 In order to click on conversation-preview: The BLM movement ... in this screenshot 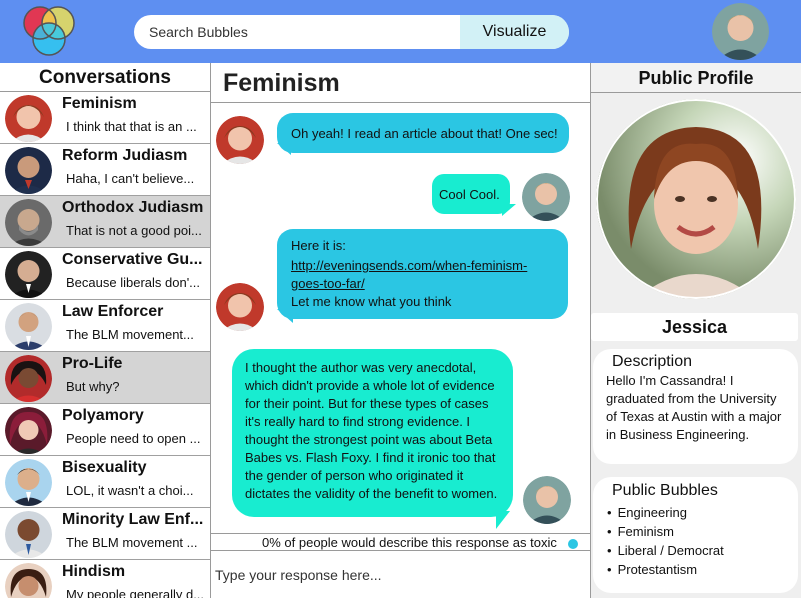, I will do `click(132, 542)`.